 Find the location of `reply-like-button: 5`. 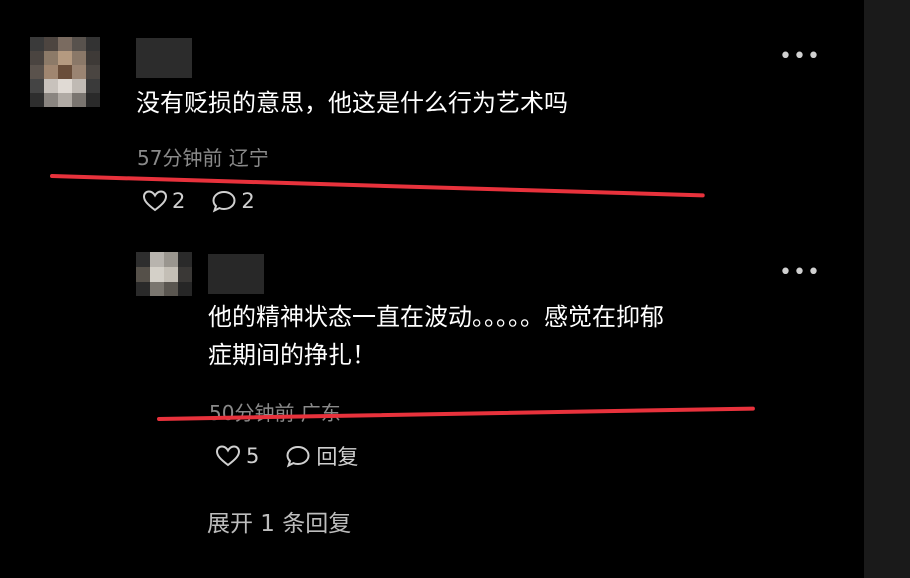

reply-like-button: 5 is located at coordinates (237, 456).